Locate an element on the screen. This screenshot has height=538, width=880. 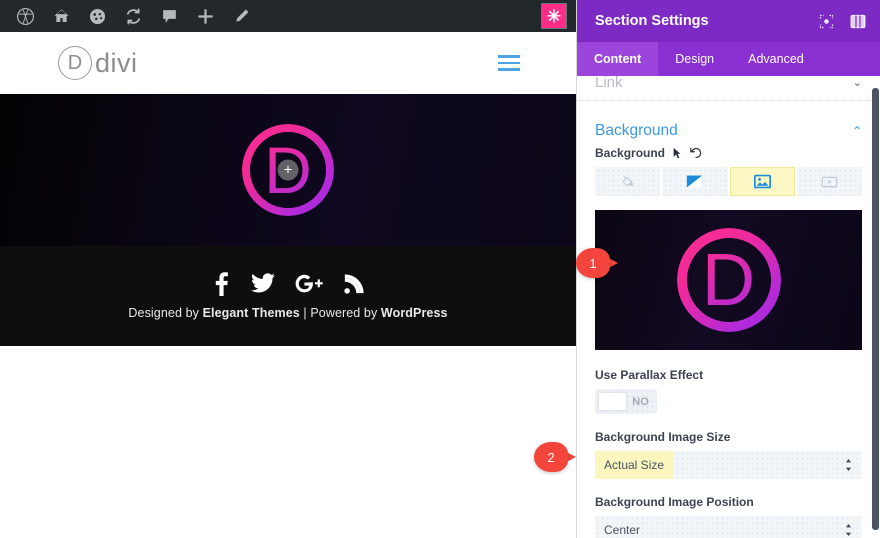
background-image-tab is located at coordinates (762, 181).